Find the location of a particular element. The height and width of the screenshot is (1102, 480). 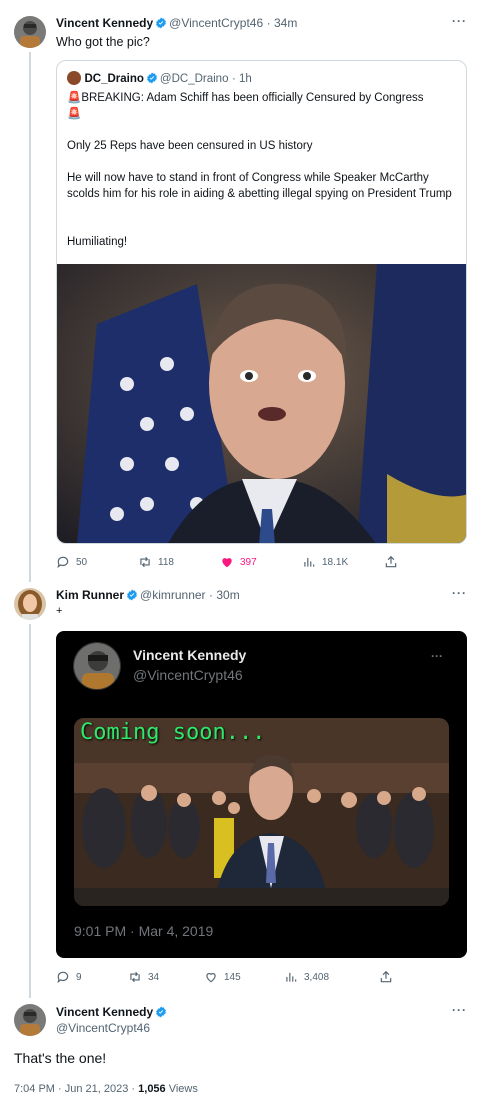

tweet2-text: + is located at coordinates (59, 611).